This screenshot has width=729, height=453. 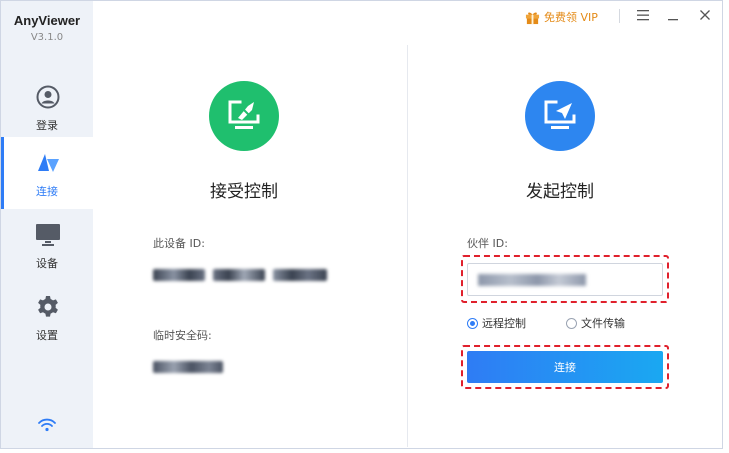 I want to click on option-label: 文件传输, so click(x=603, y=323).